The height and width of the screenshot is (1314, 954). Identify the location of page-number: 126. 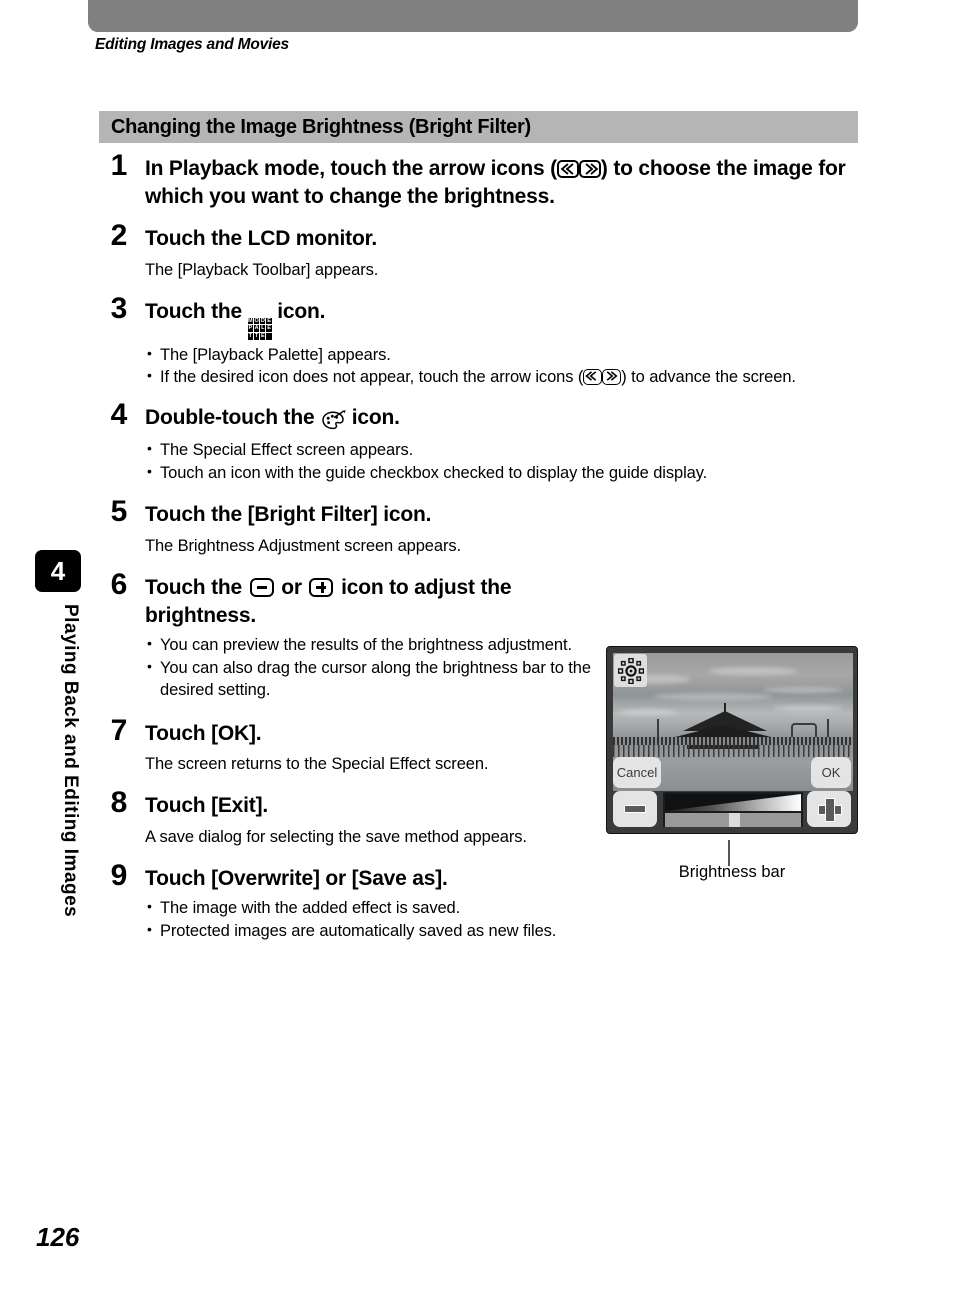
(58, 1237).